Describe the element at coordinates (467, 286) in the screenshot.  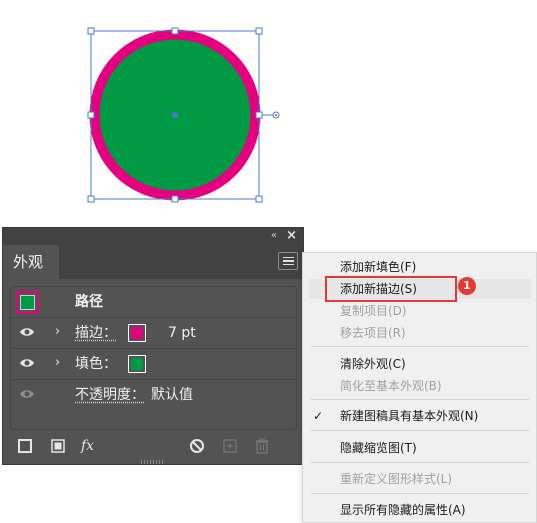
I see `annotation-step-badge: 1` at that location.